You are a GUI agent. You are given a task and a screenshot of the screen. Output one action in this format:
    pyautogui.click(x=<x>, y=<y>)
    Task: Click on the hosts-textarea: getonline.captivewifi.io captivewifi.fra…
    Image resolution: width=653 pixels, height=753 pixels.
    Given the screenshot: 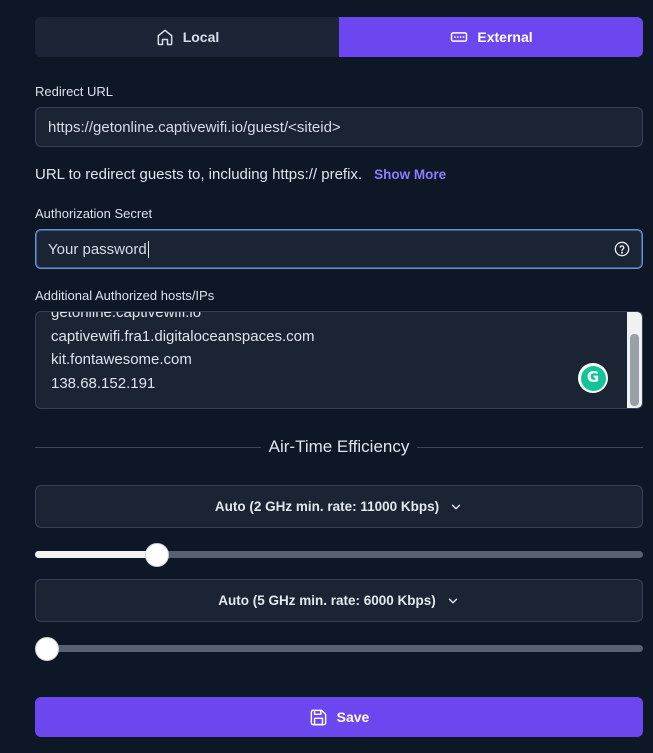 What is the action you would take?
    pyautogui.click(x=339, y=360)
    